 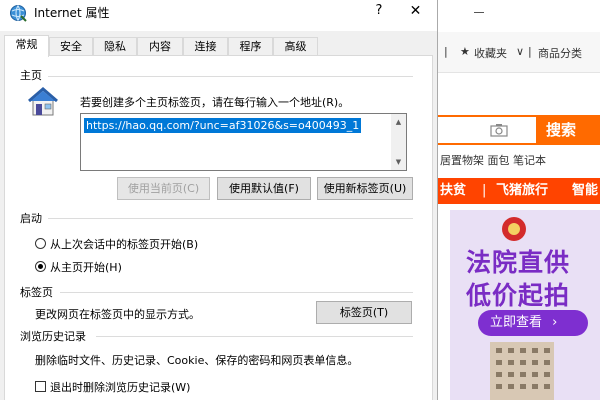 I want to click on scroll-up-icon: ▲, so click(x=398, y=122).